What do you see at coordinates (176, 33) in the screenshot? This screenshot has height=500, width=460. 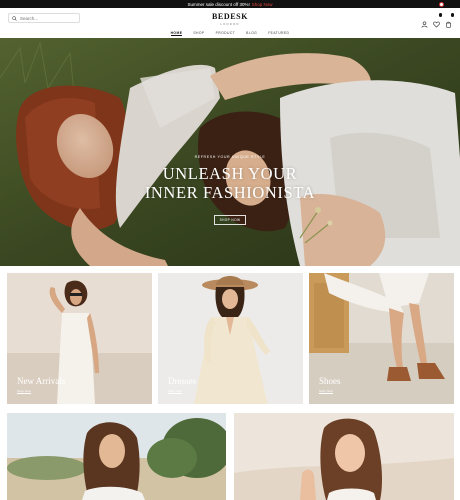 I see `nav-item-home: HOME` at bounding box center [176, 33].